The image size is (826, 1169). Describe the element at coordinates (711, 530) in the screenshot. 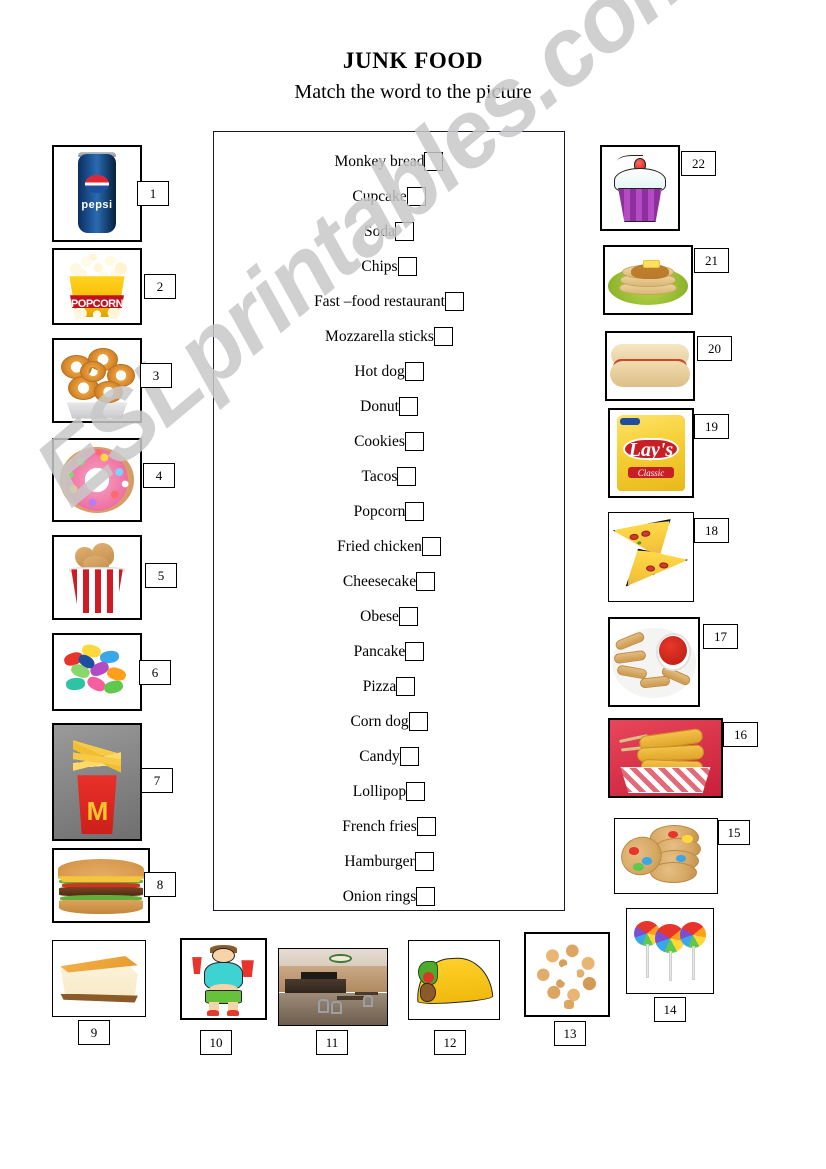

I see `number-label: 18` at that location.